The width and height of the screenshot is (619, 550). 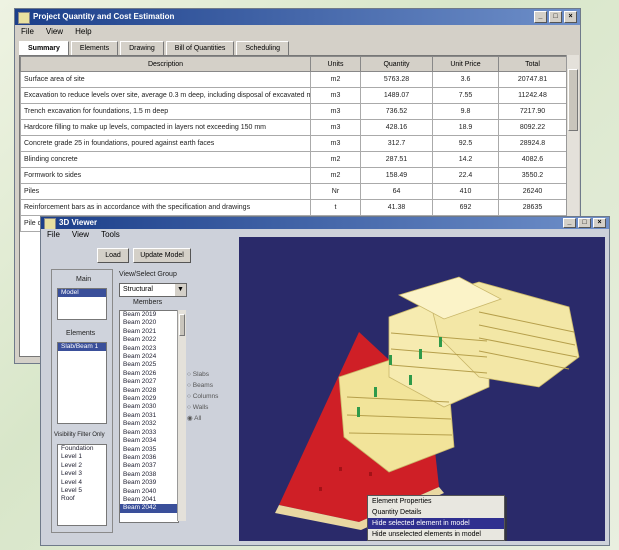 What do you see at coordinates (325, 223) in the screenshot?
I see `viewer-window-titlebar: 3D Viewer _ □ ×` at bounding box center [325, 223].